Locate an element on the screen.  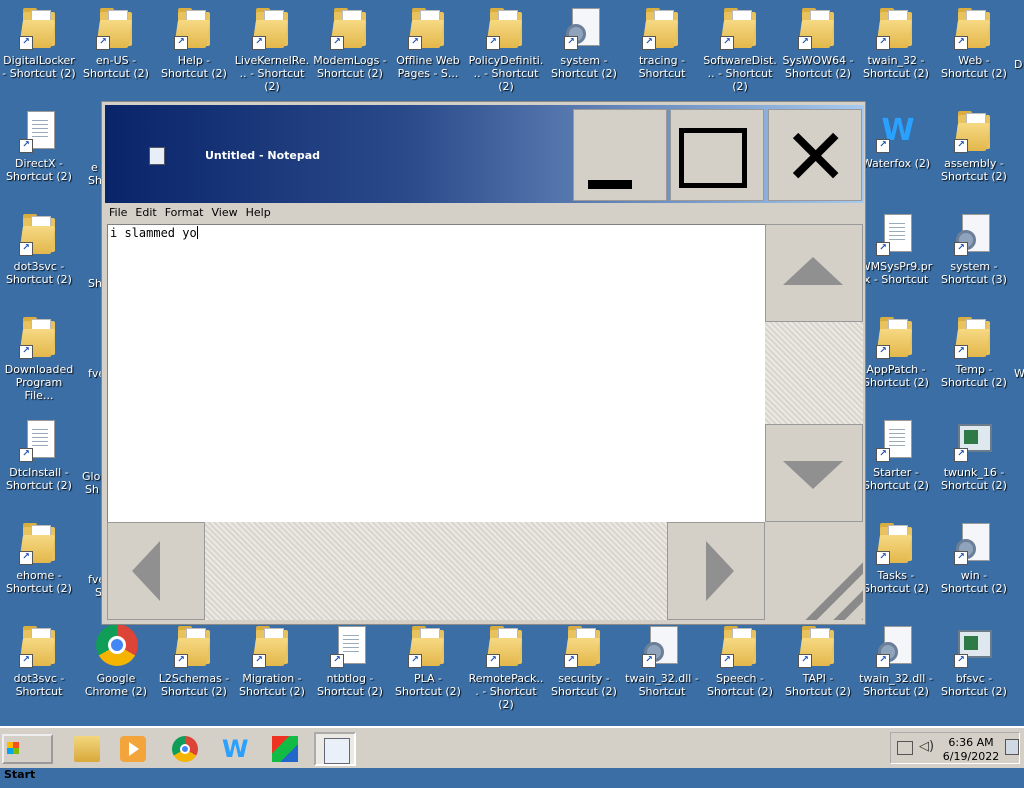
desktop-icon-label: Waterfox (2) is located at coordinates (896, 163).